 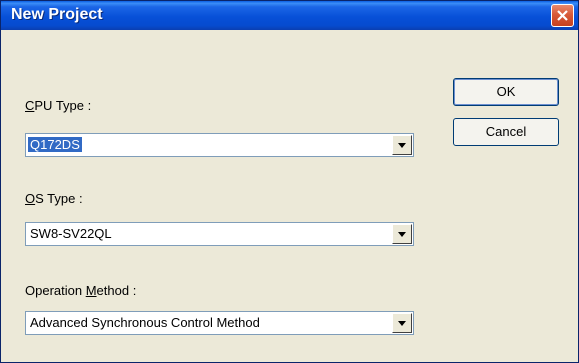 I want to click on os-type-dropdown-button, so click(x=402, y=234).